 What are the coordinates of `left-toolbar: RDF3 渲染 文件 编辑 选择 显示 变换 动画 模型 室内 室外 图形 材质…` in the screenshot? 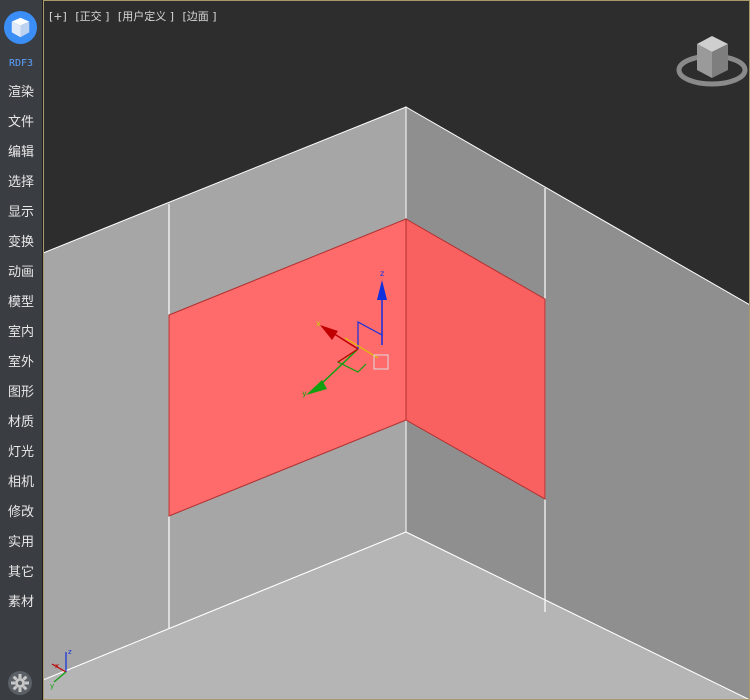 It's located at (21, 350).